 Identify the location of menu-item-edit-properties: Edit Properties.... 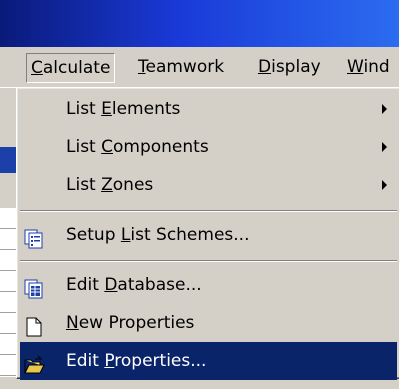
(208, 361).